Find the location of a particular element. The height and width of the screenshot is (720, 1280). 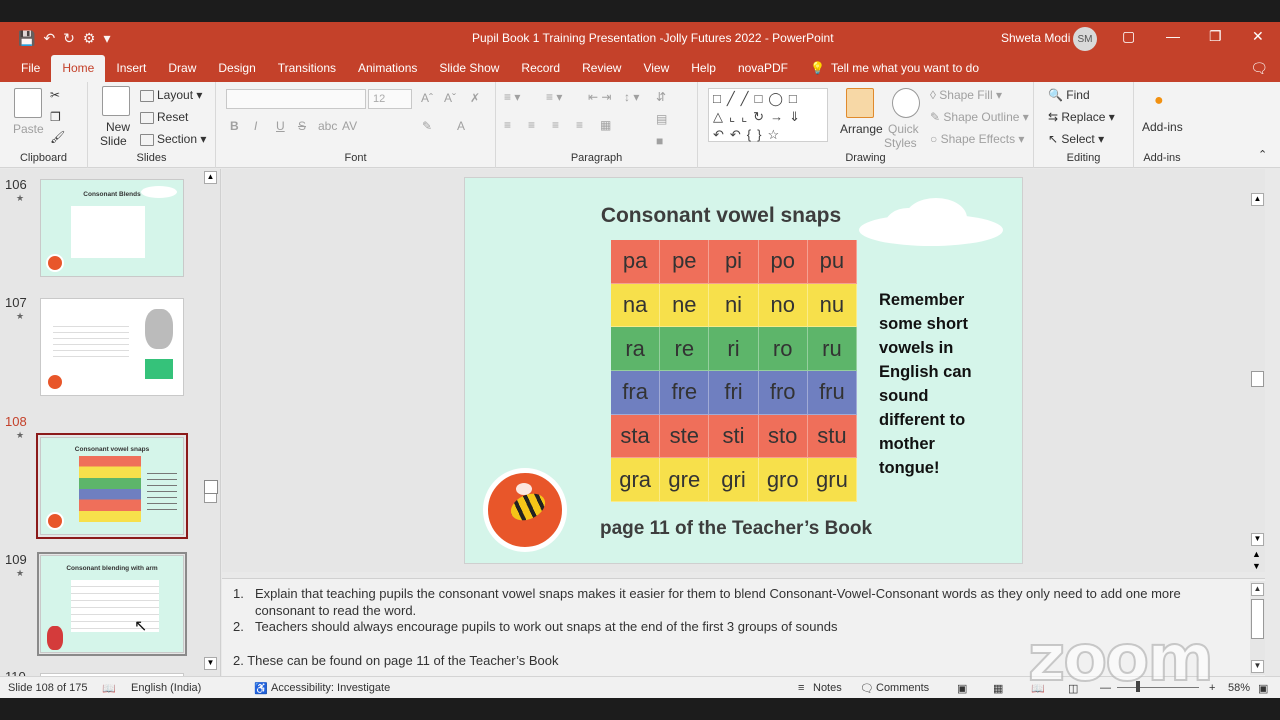

align-left-icon: ≡ is located at coordinates (507, 125).